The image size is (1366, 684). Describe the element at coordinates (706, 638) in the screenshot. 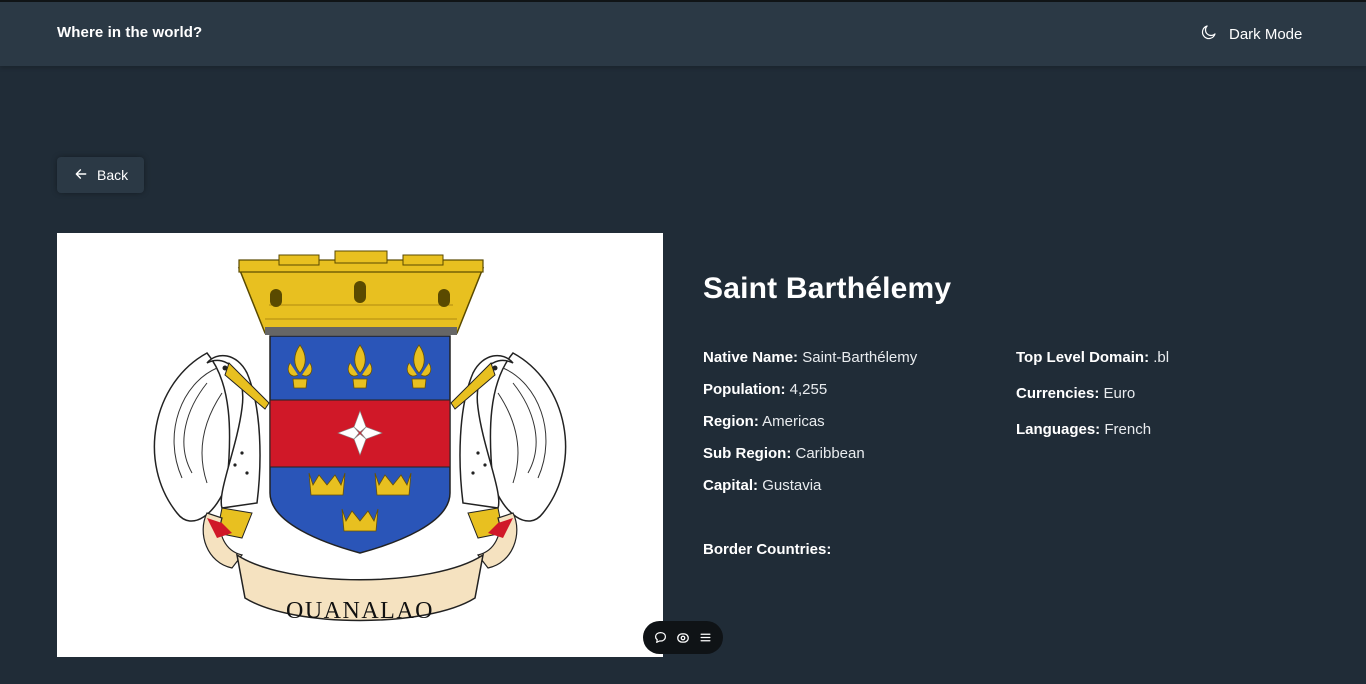

I see `menu-icon` at that location.